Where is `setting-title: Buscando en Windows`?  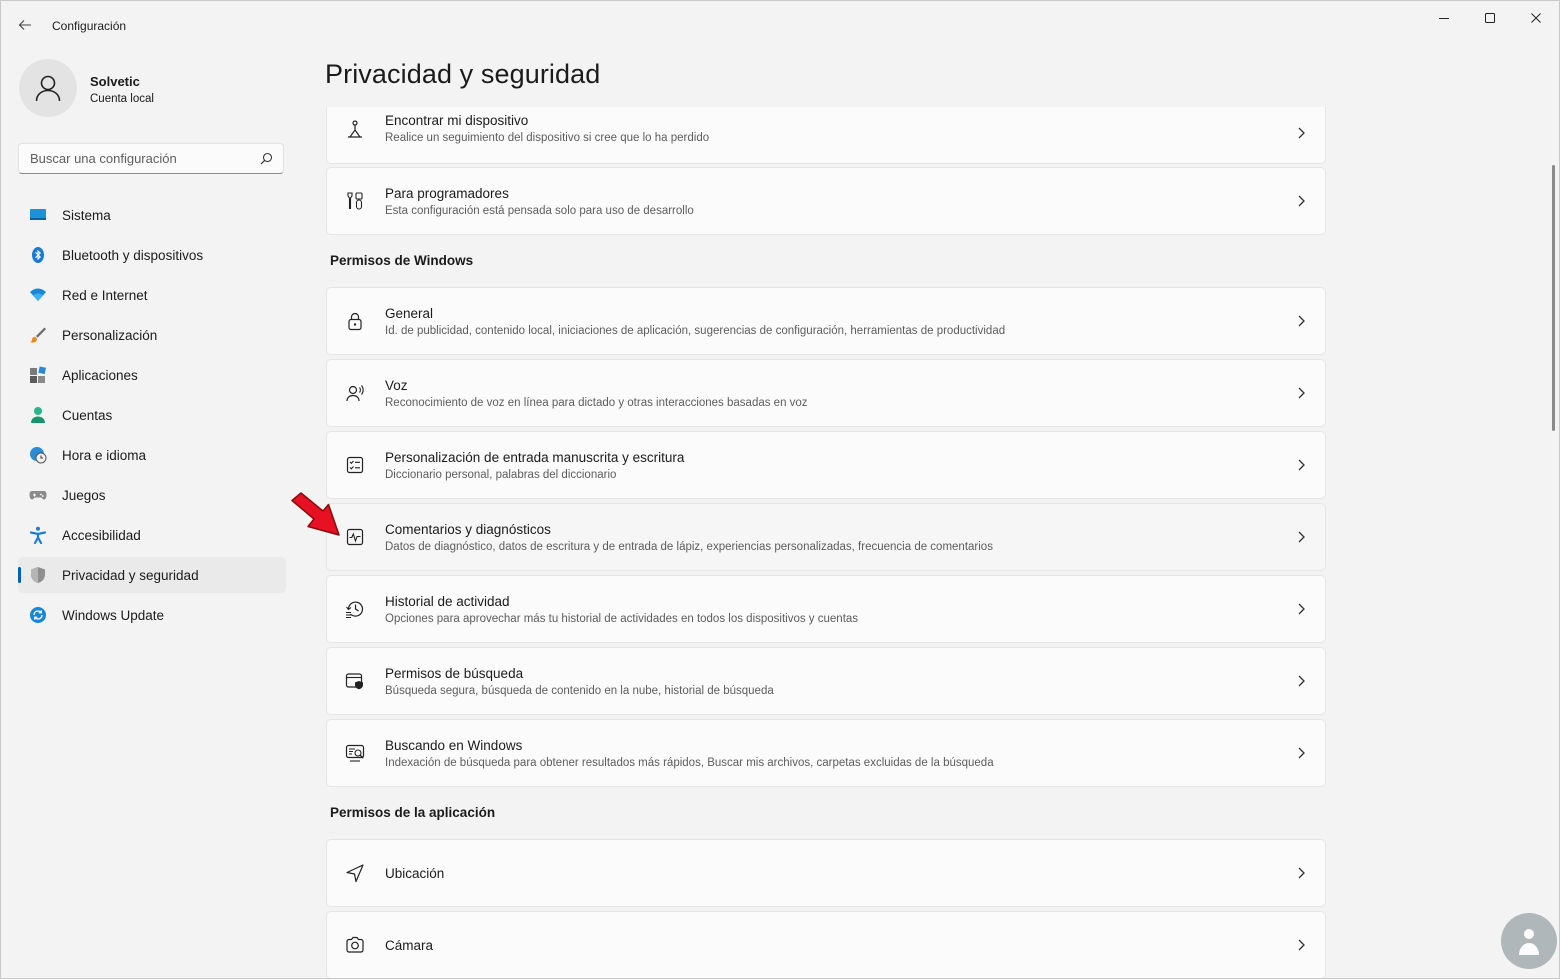 setting-title: Buscando en Windows is located at coordinates (454, 745).